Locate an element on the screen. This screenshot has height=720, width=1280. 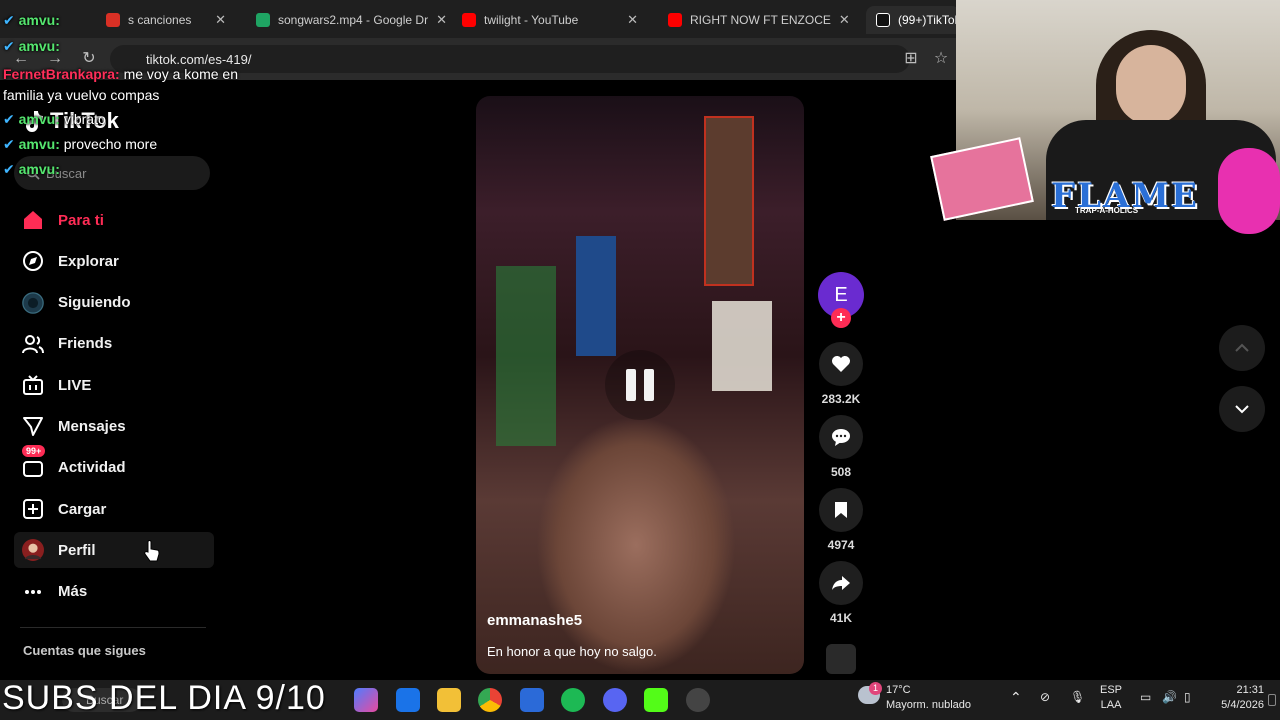
display-icon: ▭ is located at coordinates (1145, 697).